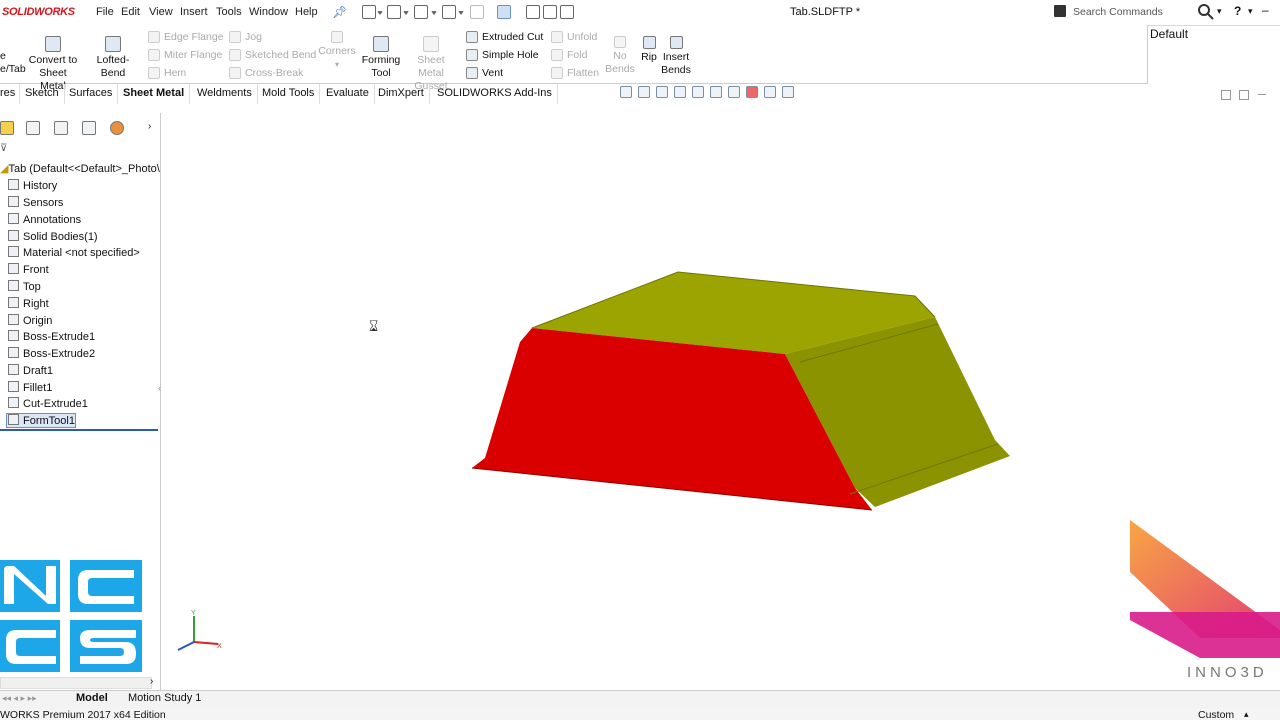 The height and width of the screenshot is (721, 1280). What do you see at coordinates (337, 51) in the screenshot?
I see `corners-button: Corners ▾` at bounding box center [337, 51].